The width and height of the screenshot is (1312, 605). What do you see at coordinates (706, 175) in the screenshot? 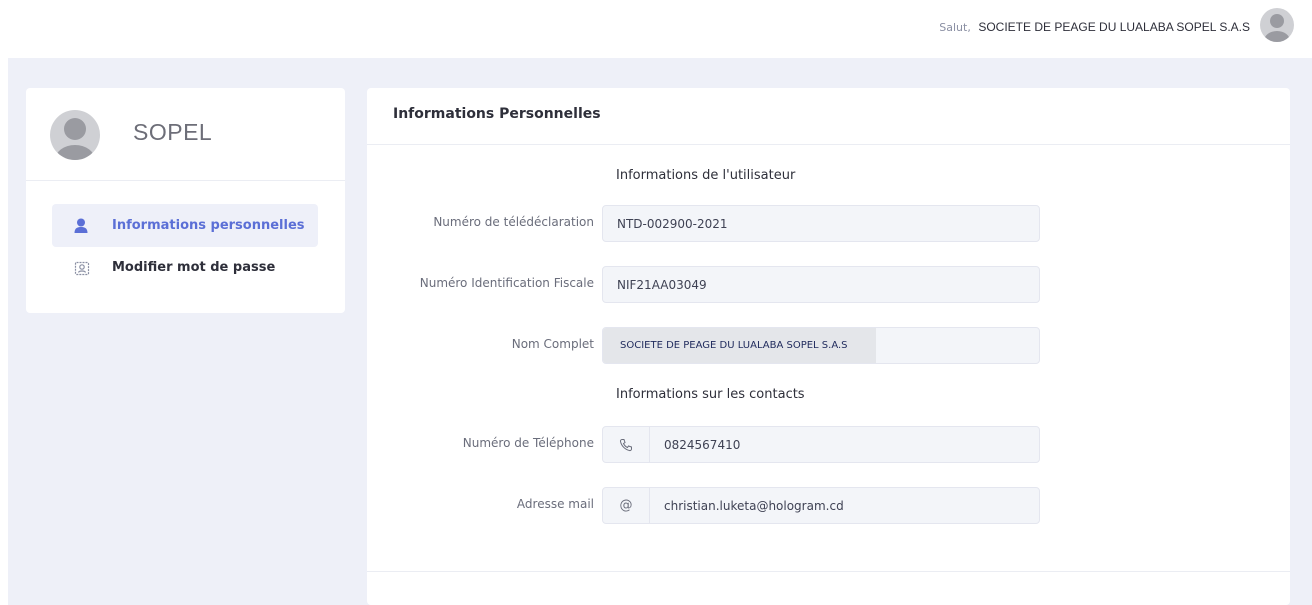
I see `section-title-user: Informations de l'utilisateur` at bounding box center [706, 175].